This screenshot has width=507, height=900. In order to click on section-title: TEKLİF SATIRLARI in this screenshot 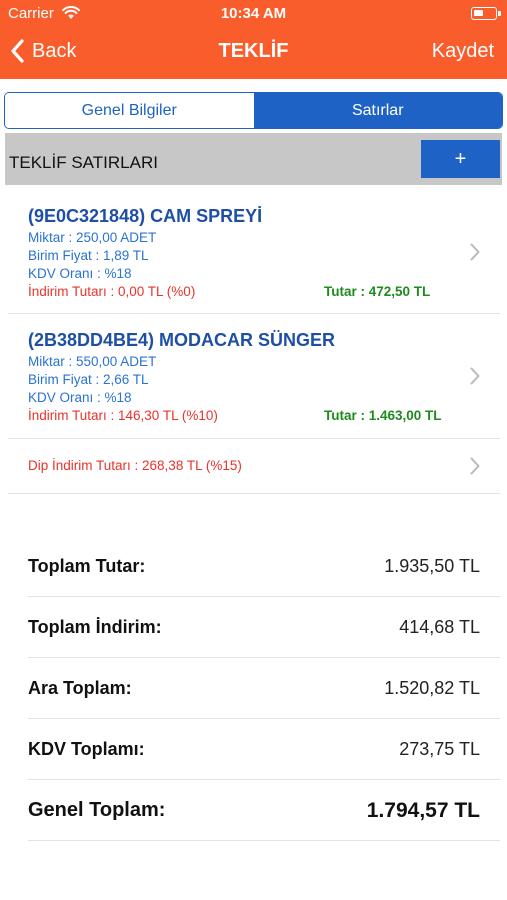, I will do `click(83, 162)`.